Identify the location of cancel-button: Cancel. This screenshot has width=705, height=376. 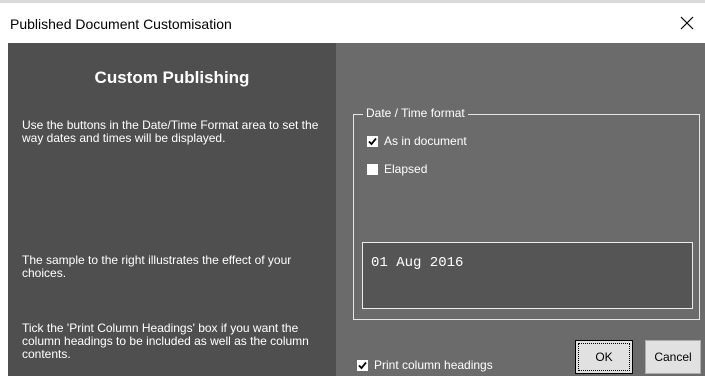
(673, 357).